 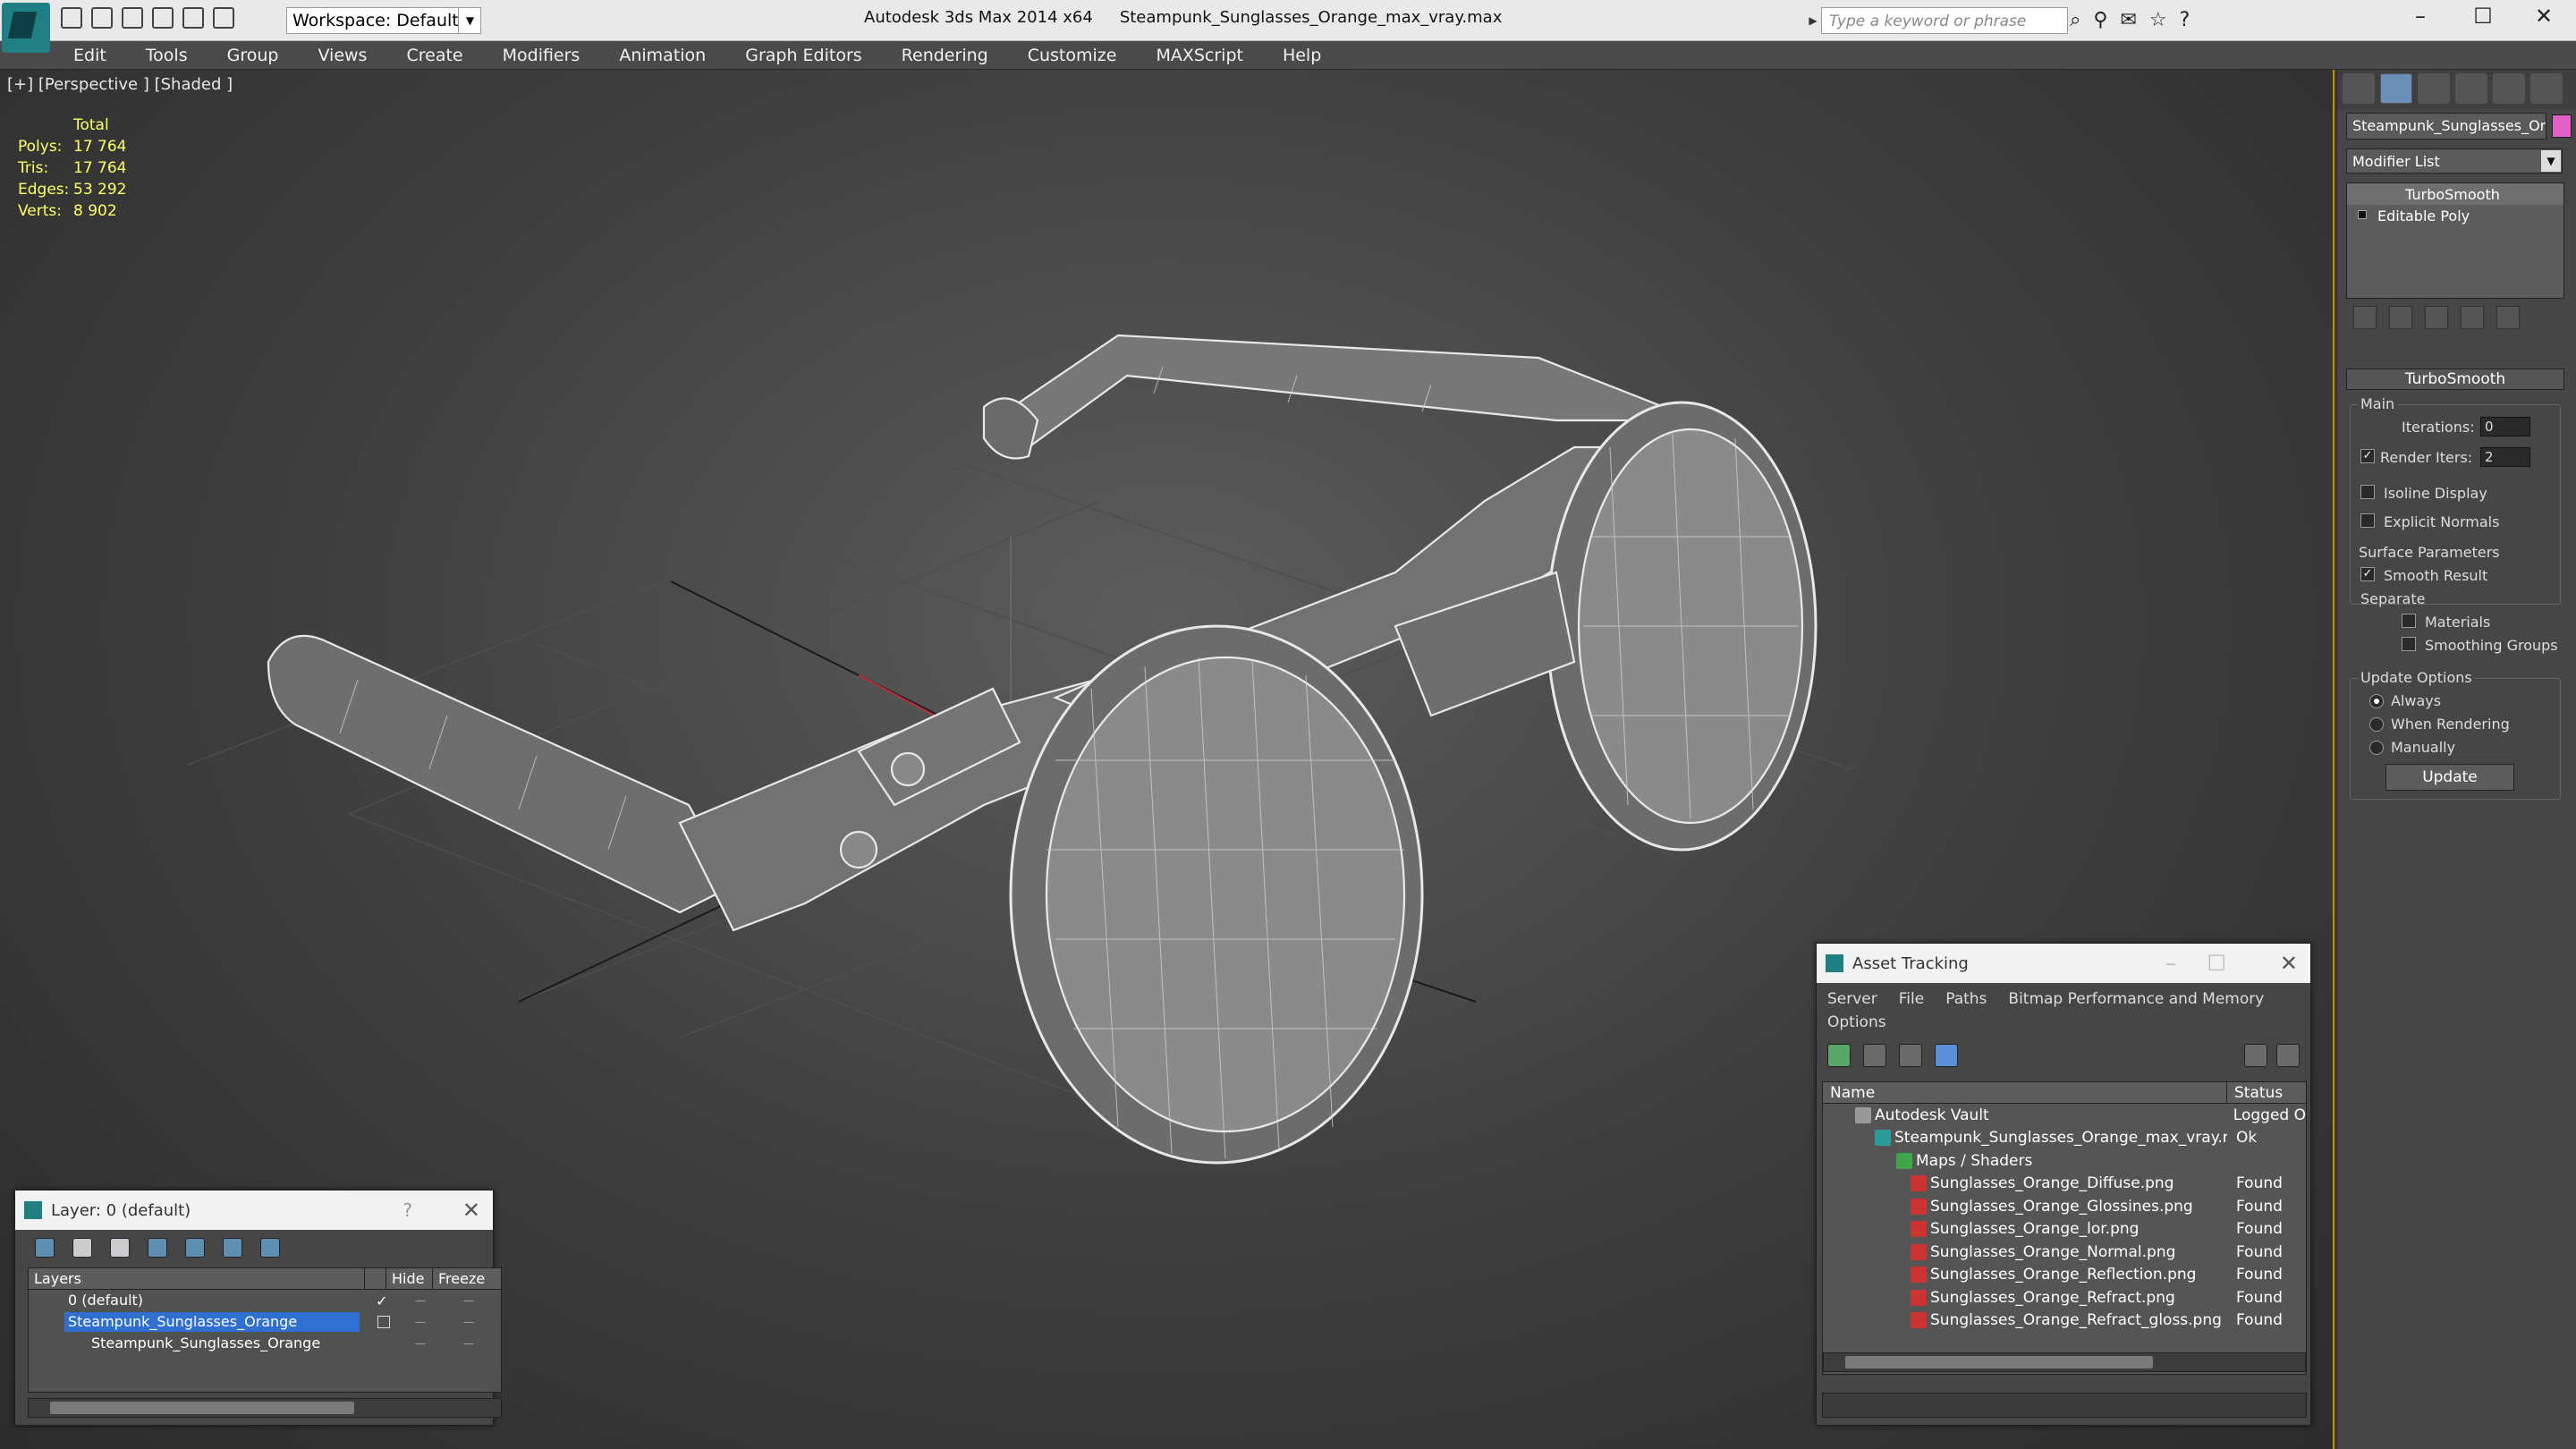 What do you see at coordinates (2409, 644) in the screenshot?
I see `smoothing-groups-checkbox` at bounding box center [2409, 644].